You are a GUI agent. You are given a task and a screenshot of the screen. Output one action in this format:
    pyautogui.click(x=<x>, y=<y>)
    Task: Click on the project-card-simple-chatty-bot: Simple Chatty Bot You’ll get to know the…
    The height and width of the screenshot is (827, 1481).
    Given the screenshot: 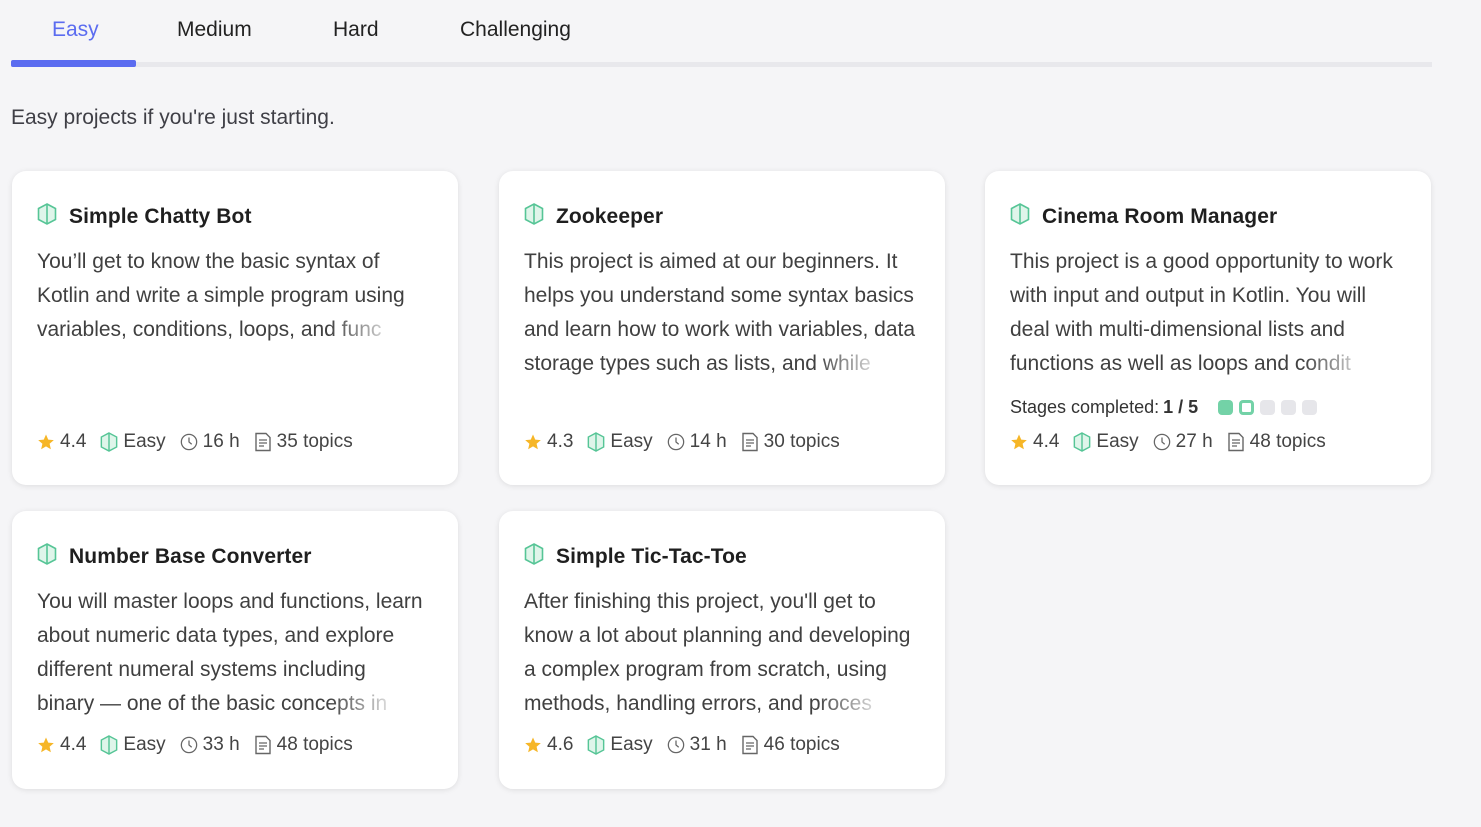 What is the action you would take?
    pyautogui.click(x=235, y=328)
    